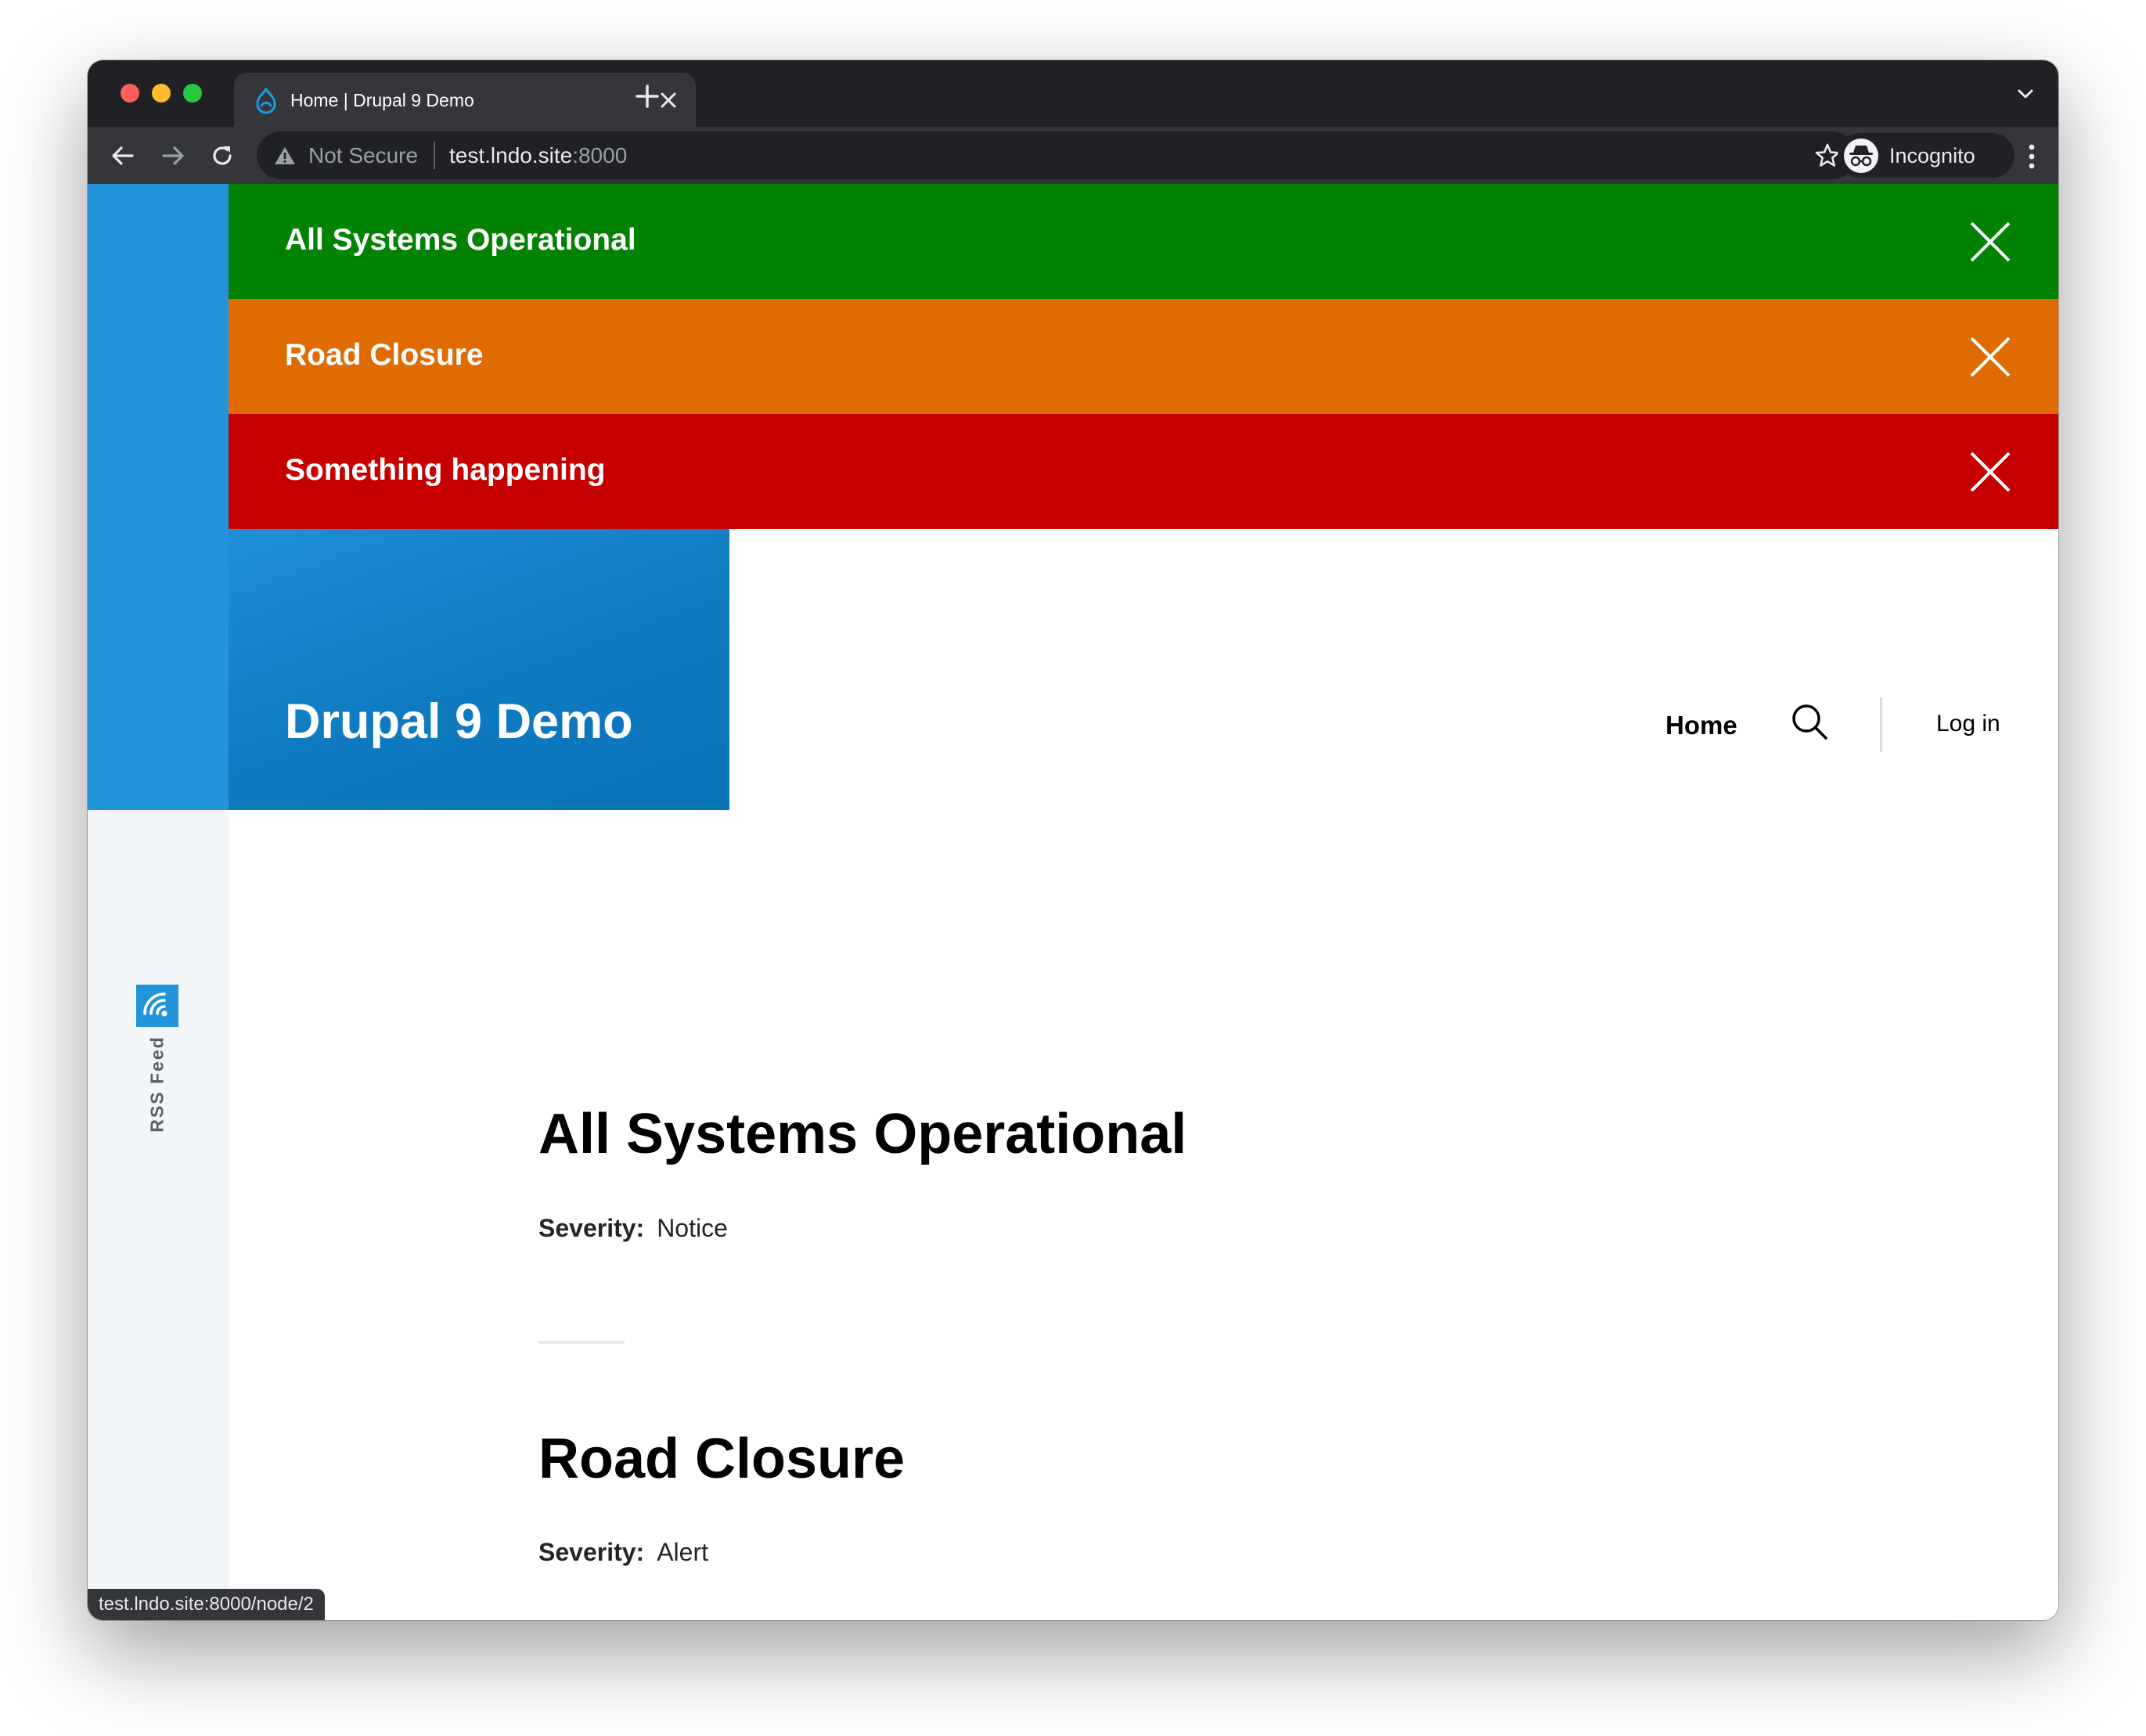 This screenshot has height=1736, width=2146. Describe the element at coordinates (2025, 94) in the screenshot. I see `chevron-down-icon` at that location.